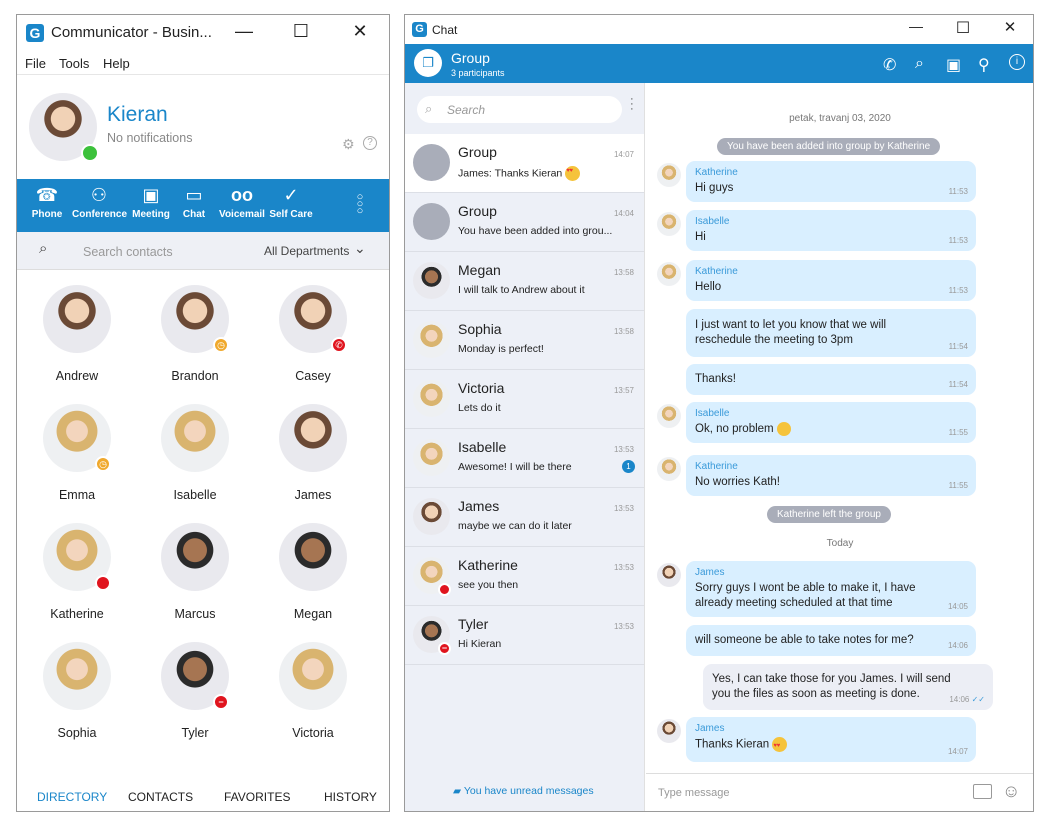  Describe the element at coordinates (360, 205) in the screenshot. I see `more-options-icon: ○ ○ ○` at that location.